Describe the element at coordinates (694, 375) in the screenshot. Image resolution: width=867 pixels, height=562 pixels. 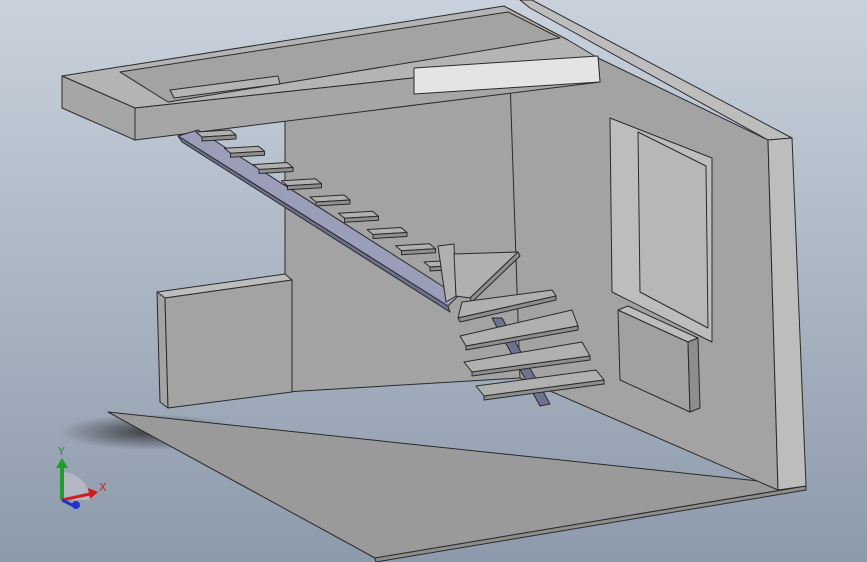
I see `radiator-edge` at that location.